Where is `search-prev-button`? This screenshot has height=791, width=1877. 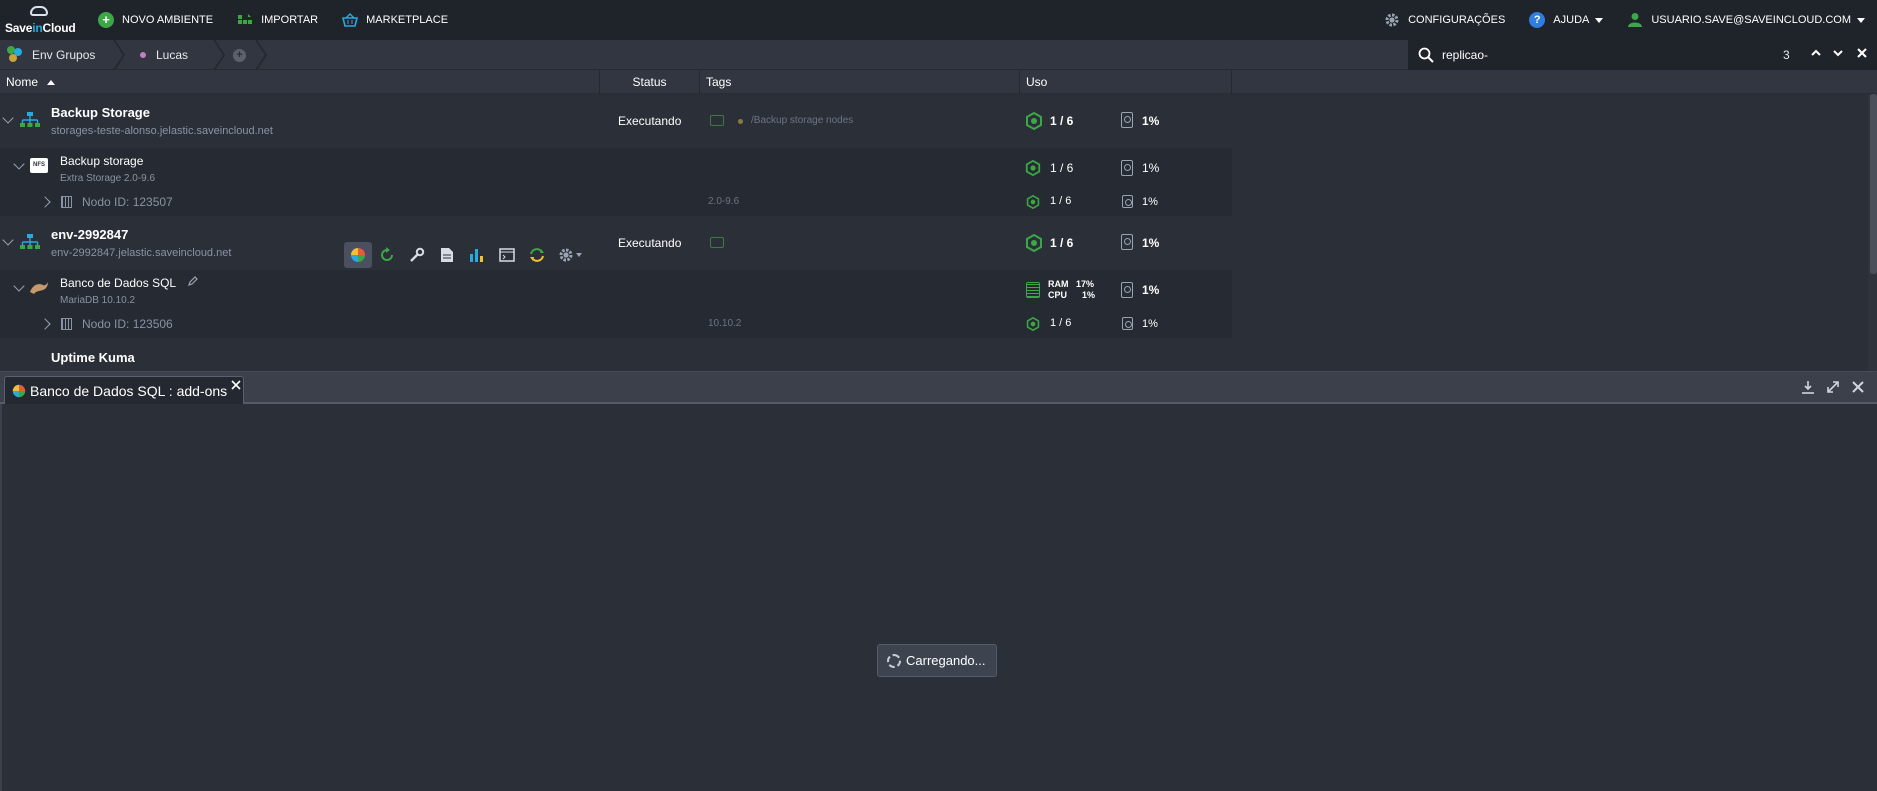 search-prev-button is located at coordinates (1816, 55).